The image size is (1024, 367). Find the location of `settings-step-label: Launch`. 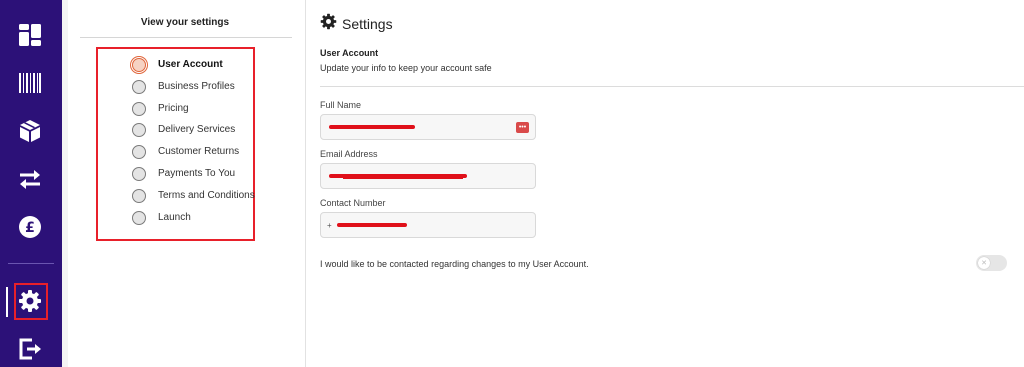

settings-step-label: Launch is located at coordinates (174, 217).